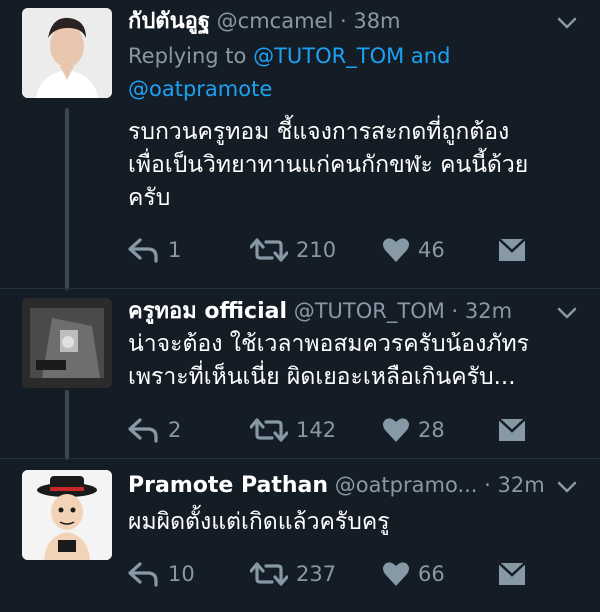 The height and width of the screenshot is (612, 600). I want to click on user-handle: @TUTOR_TOM, so click(369, 311).